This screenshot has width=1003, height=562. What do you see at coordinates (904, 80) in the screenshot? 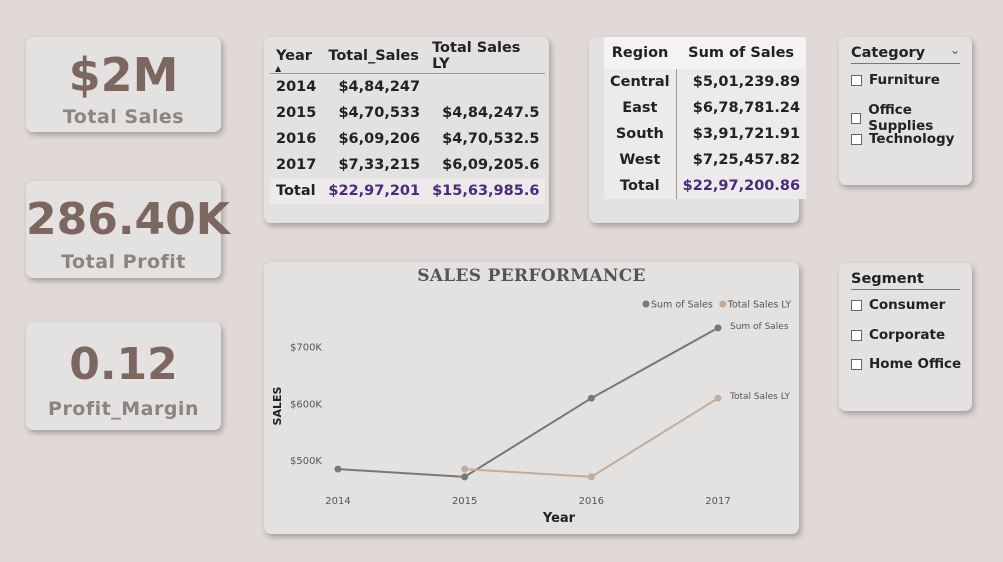
I see `slicer-item-label: Furniture` at bounding box center [904, 80].